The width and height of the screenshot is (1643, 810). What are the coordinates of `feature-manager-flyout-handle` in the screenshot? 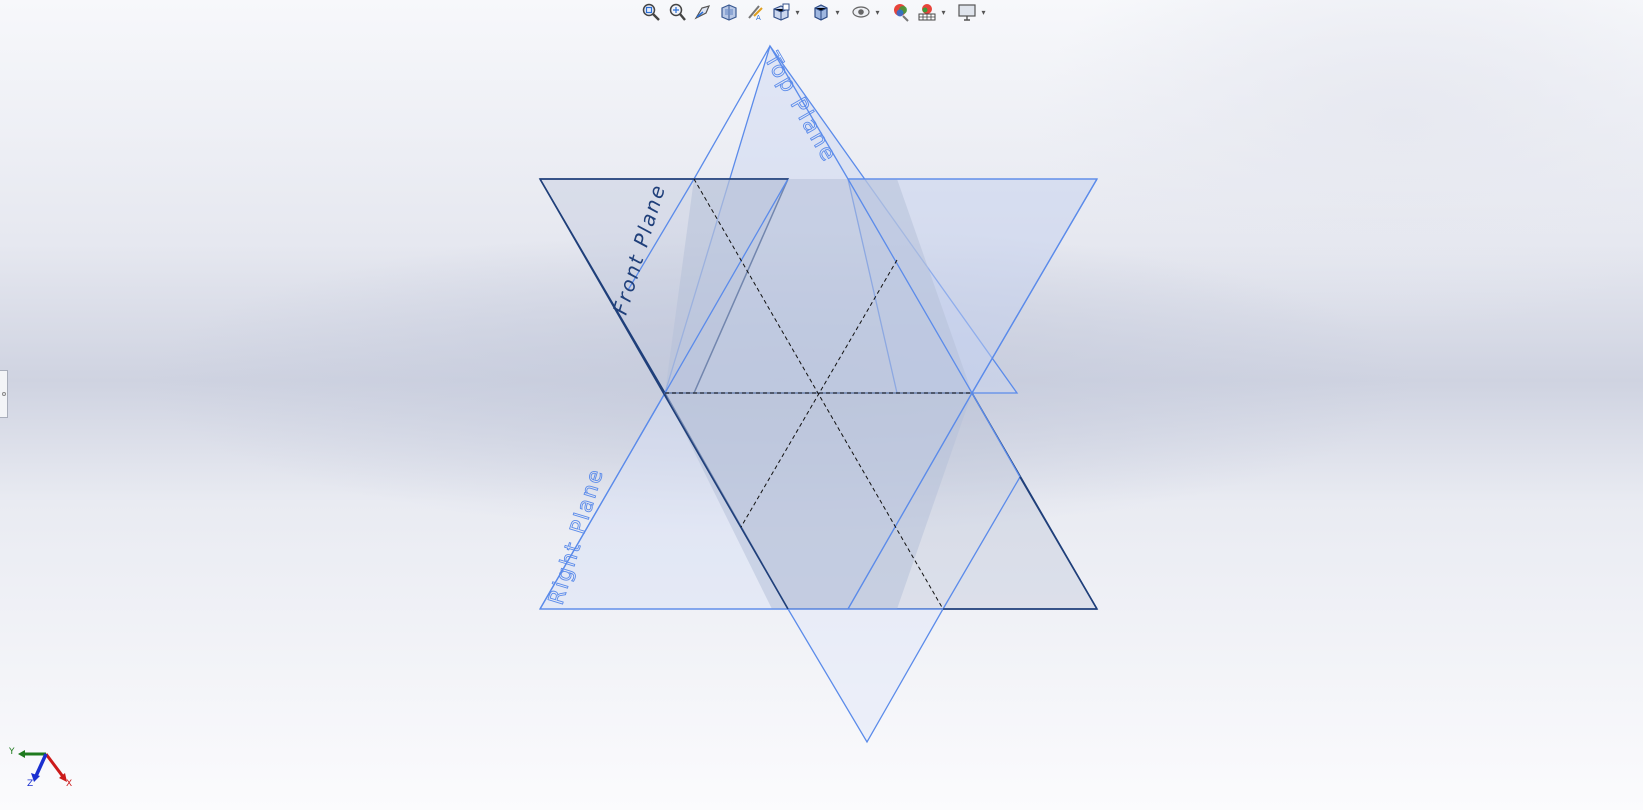 It's located at (4, 394).